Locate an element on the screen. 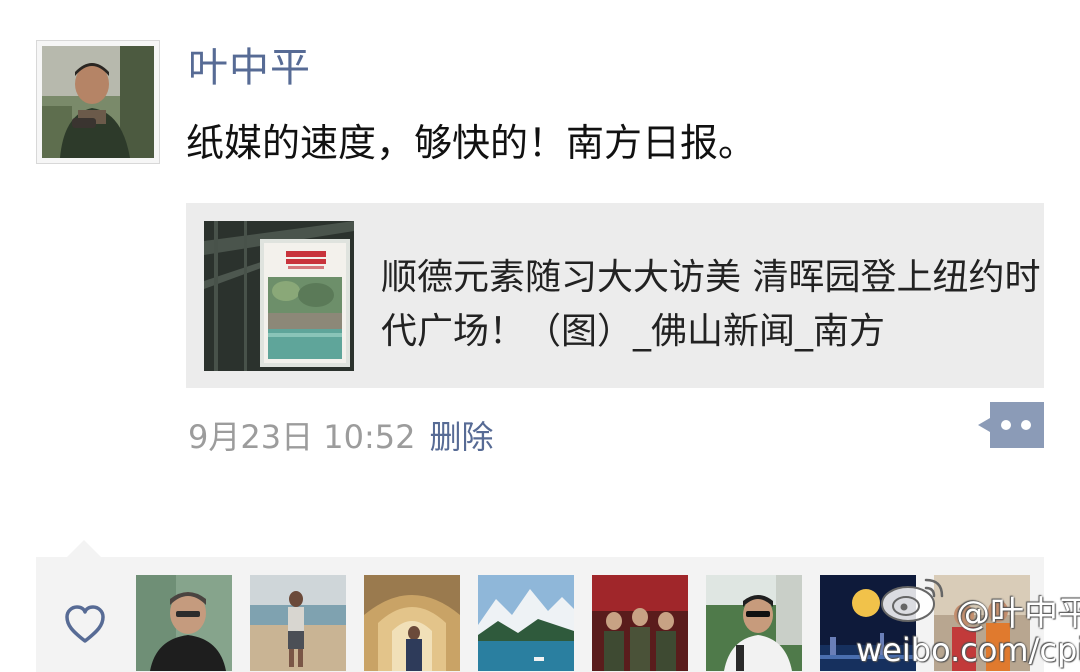 The image size is (1080, 672). link-title: 顺德元素随习大大访美 清晖园登上纽约时代广场！（图）_佛山新闻_南方 is located at coordinates (711, 304).